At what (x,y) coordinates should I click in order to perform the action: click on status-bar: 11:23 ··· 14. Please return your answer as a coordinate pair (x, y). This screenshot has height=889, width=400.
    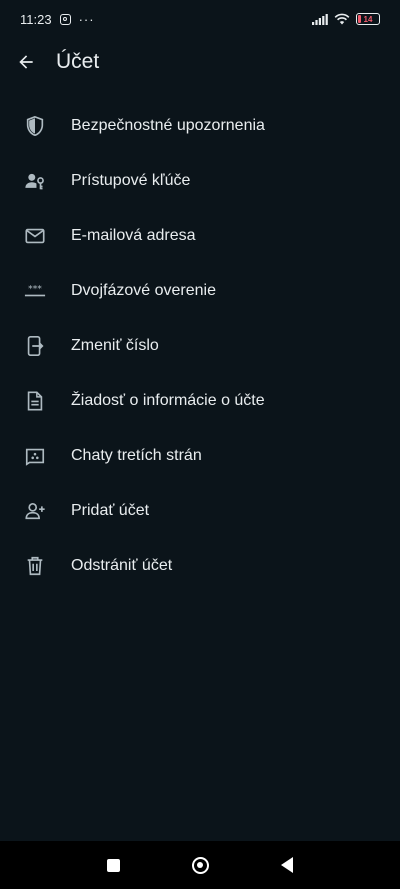
    Looking at the image, I should click on (200, 19).